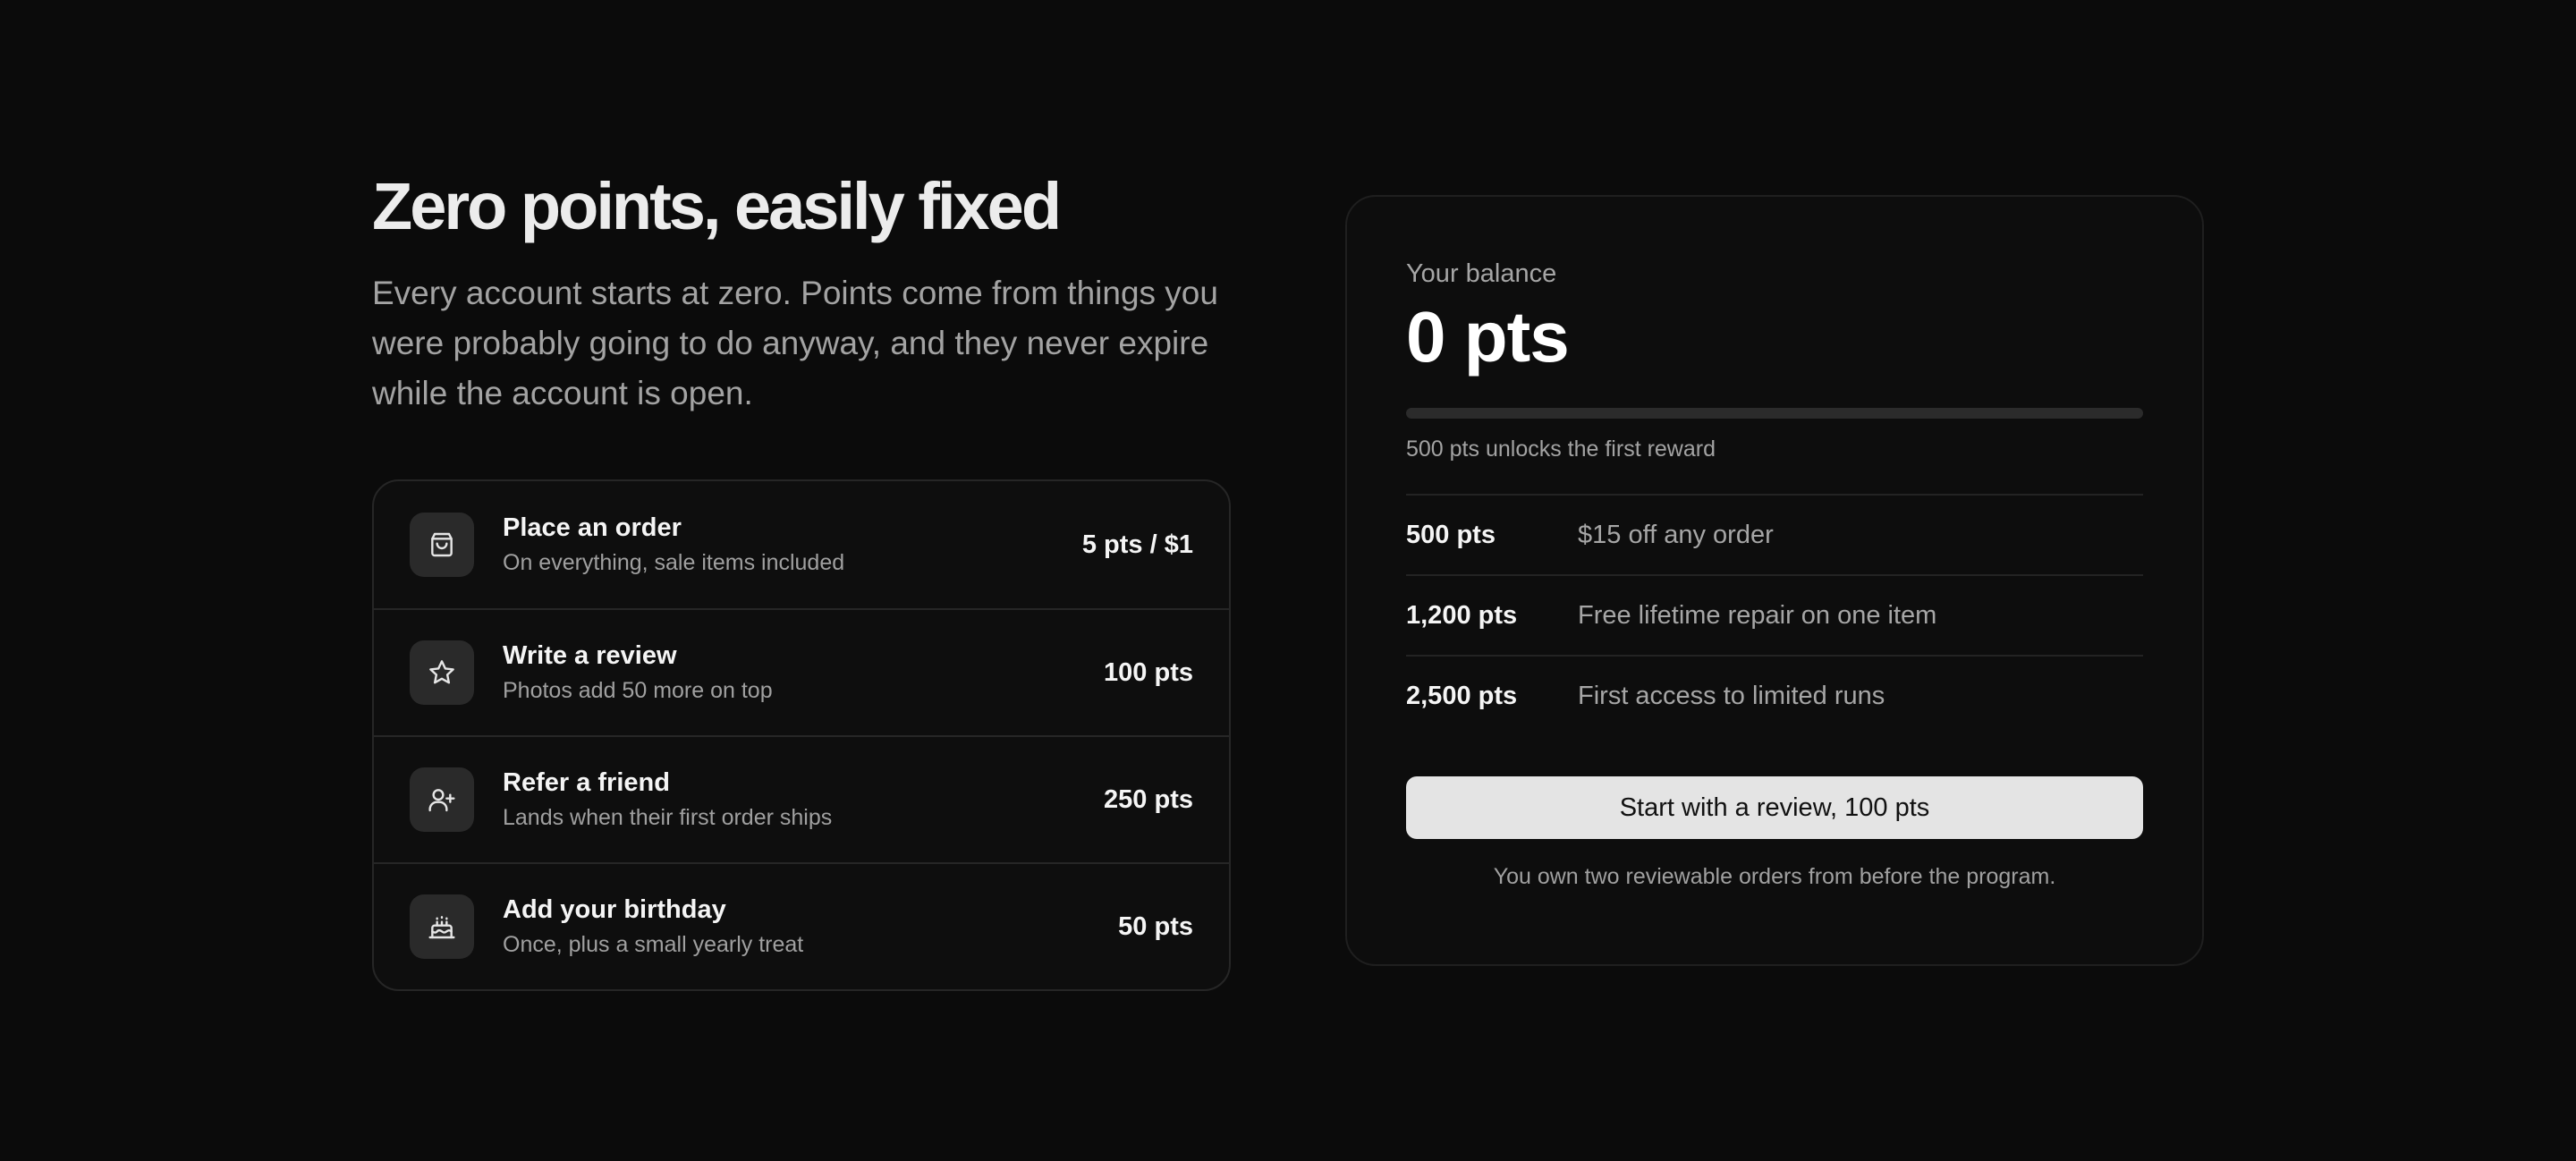  I want to click on tier-reward: First access to limited runs, so click(1731, 695).